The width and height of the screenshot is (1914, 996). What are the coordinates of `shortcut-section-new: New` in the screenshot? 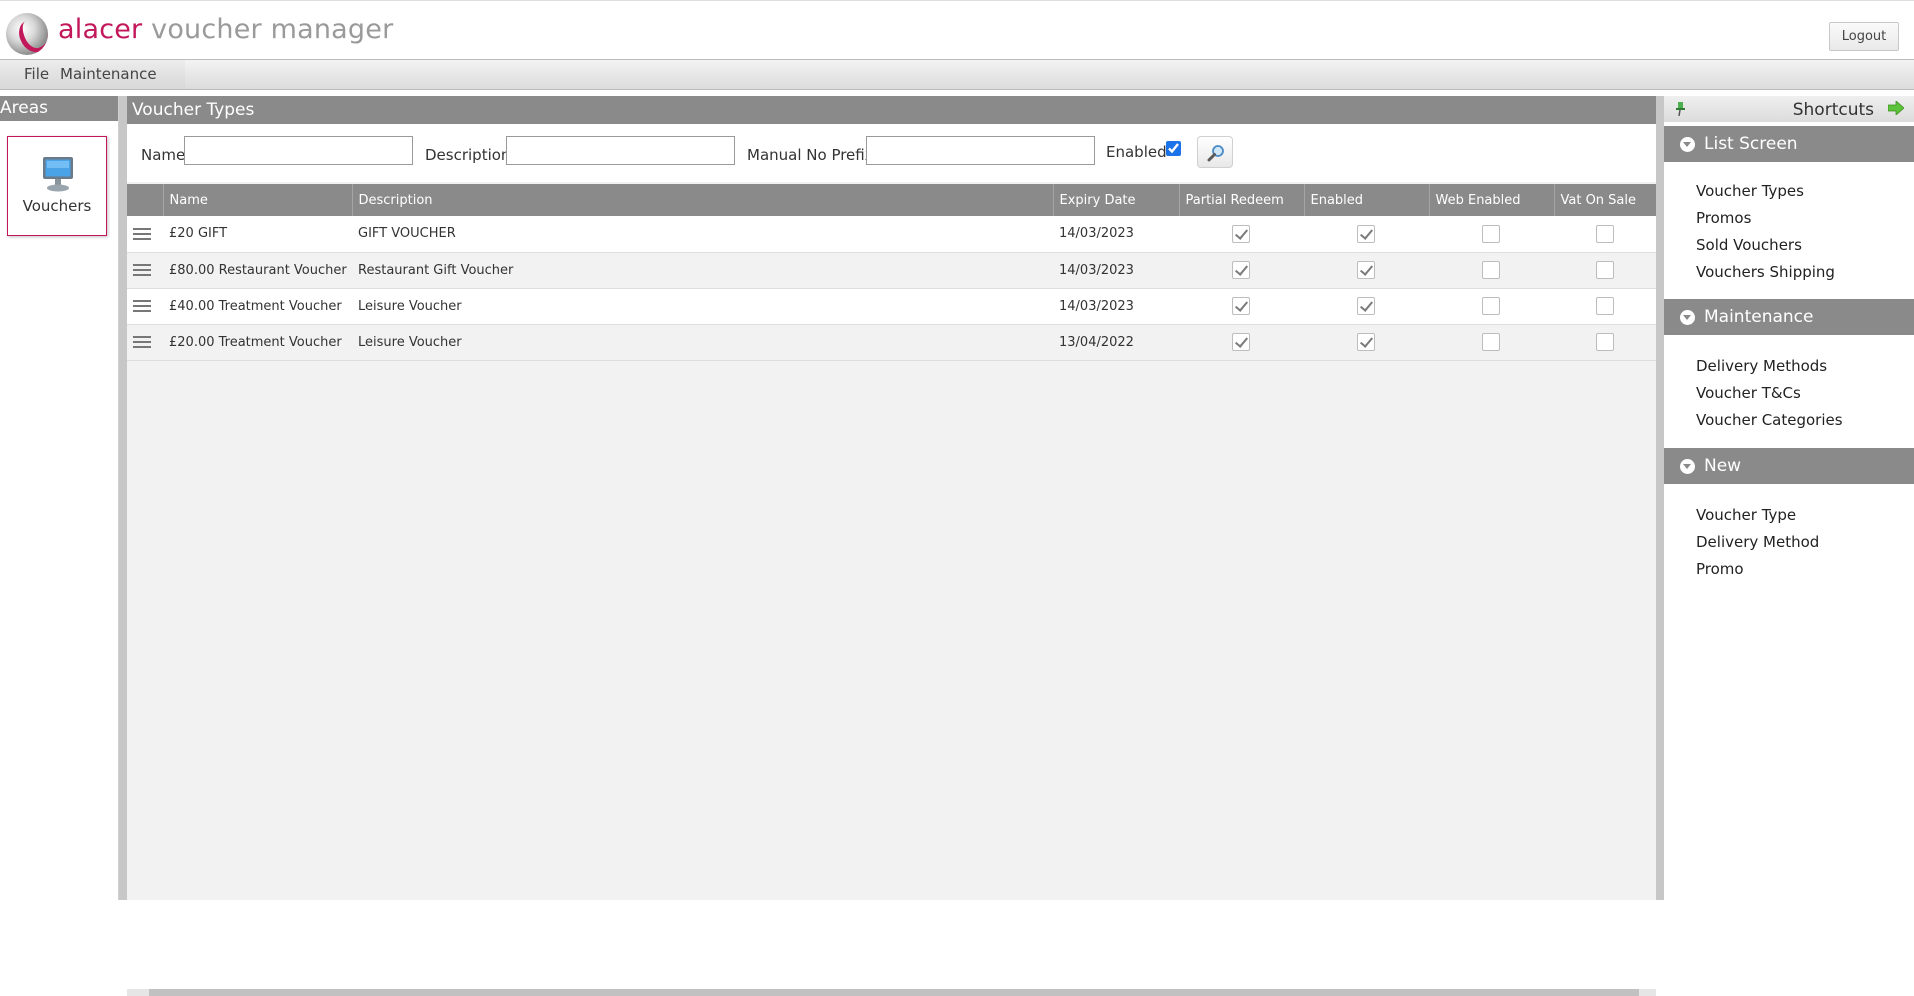 It's located at (1789, 466).